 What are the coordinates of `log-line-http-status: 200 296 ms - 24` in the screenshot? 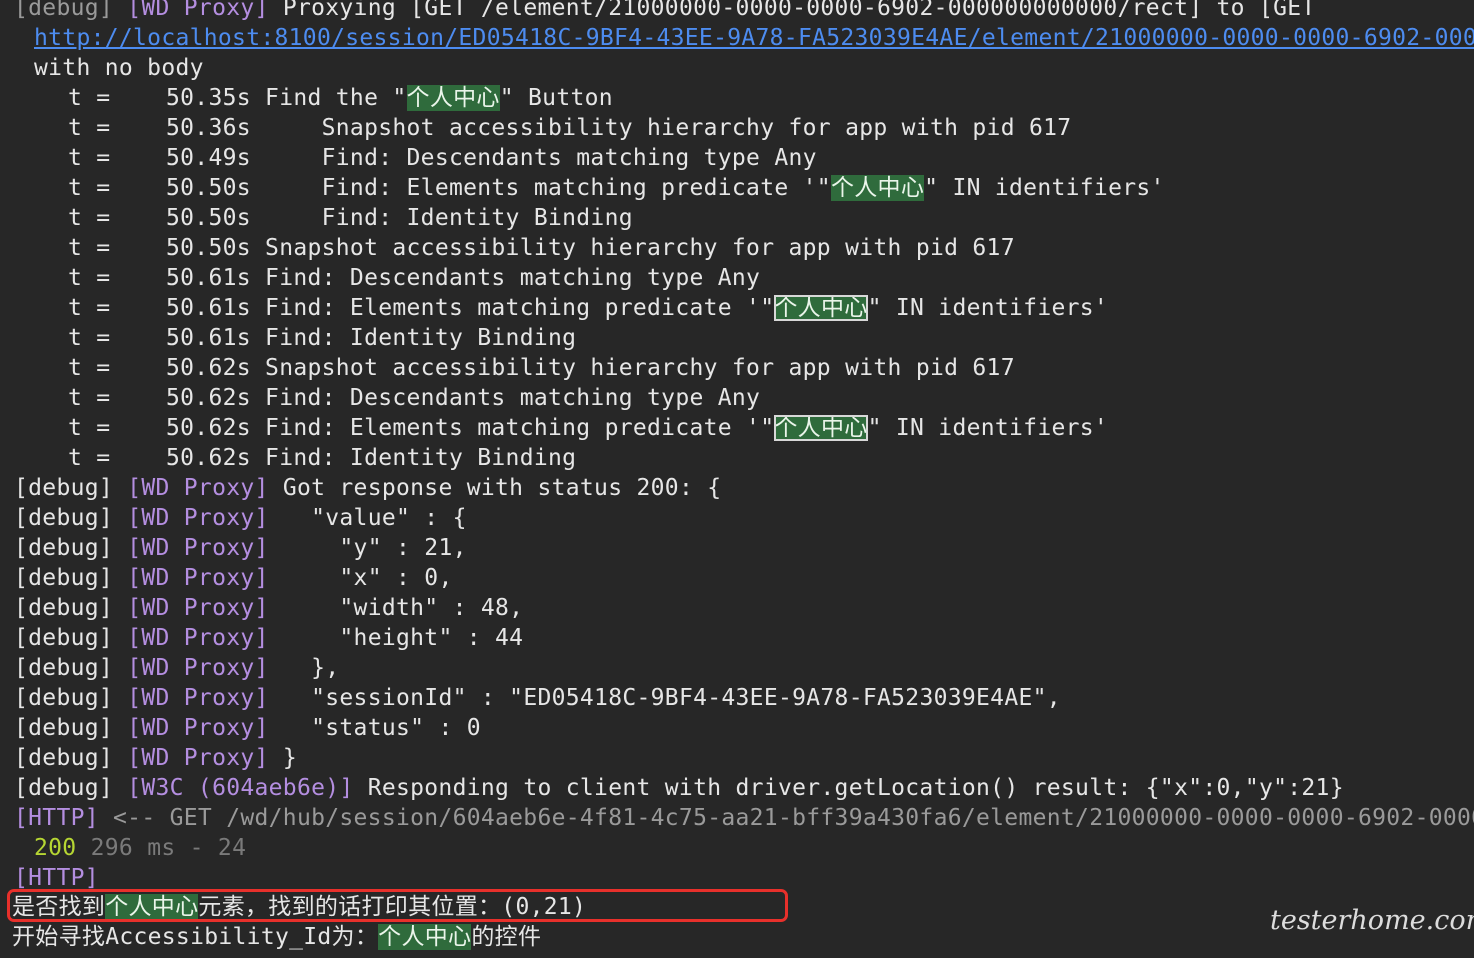 It's located at (140, 848).